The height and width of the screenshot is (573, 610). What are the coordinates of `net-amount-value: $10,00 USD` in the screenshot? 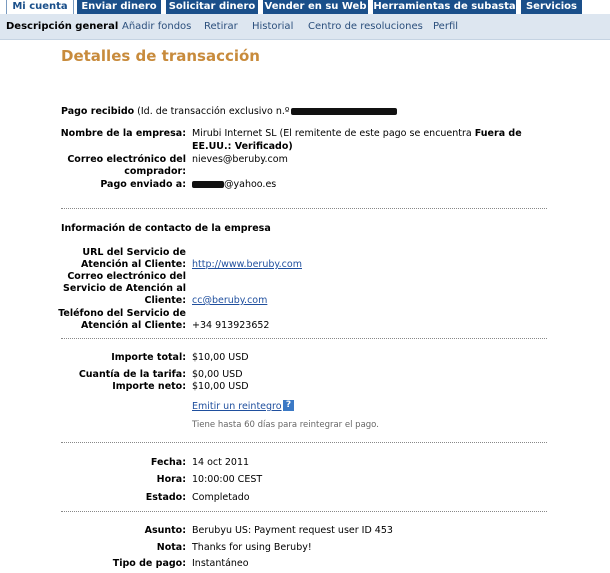 It's located at (220, 386).